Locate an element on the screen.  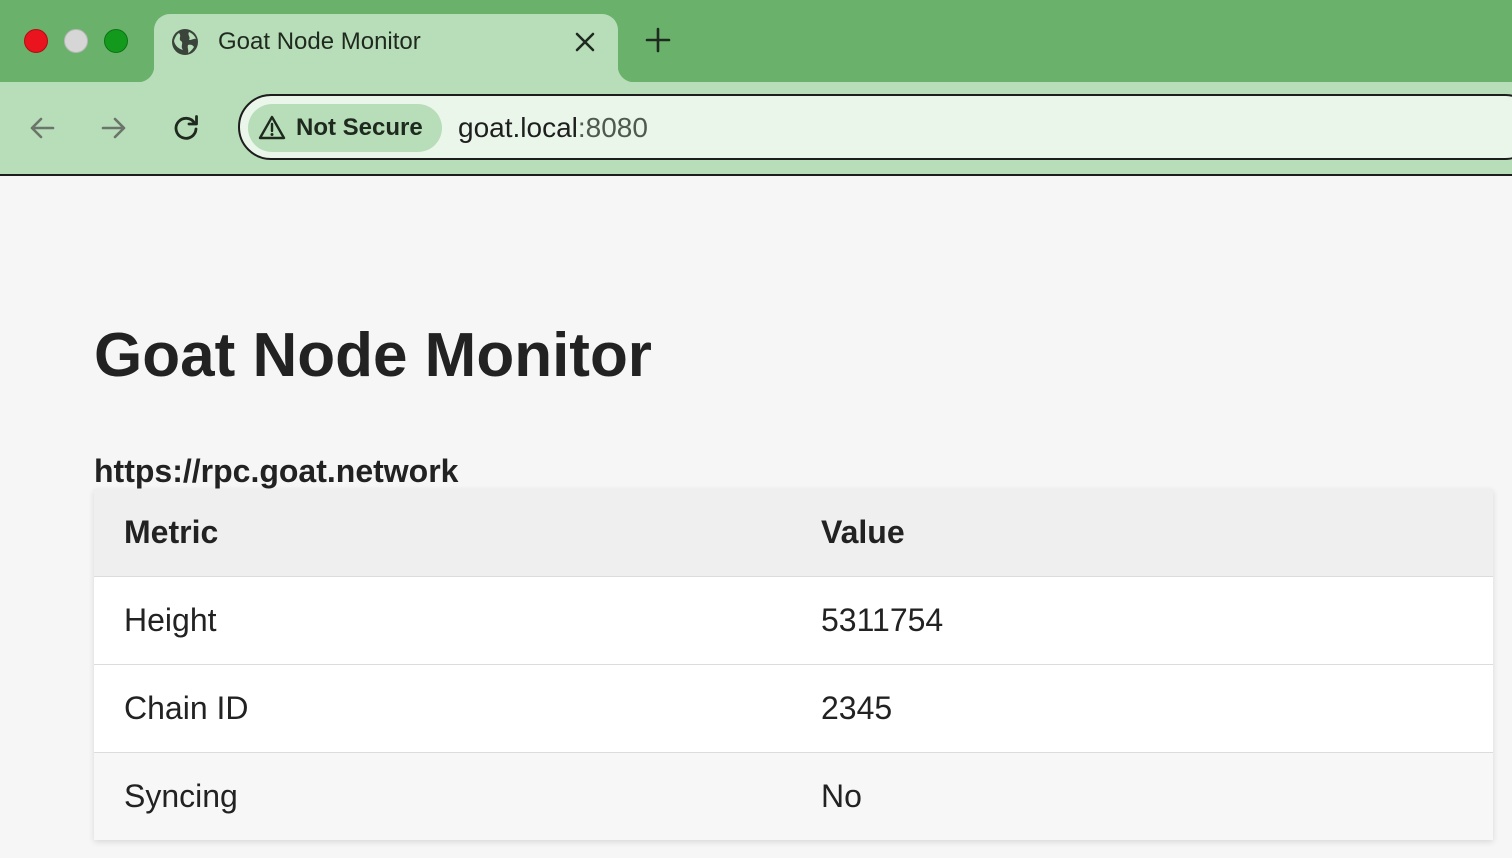
table-header-row: Metric Value is located at coordinates (793, 532).